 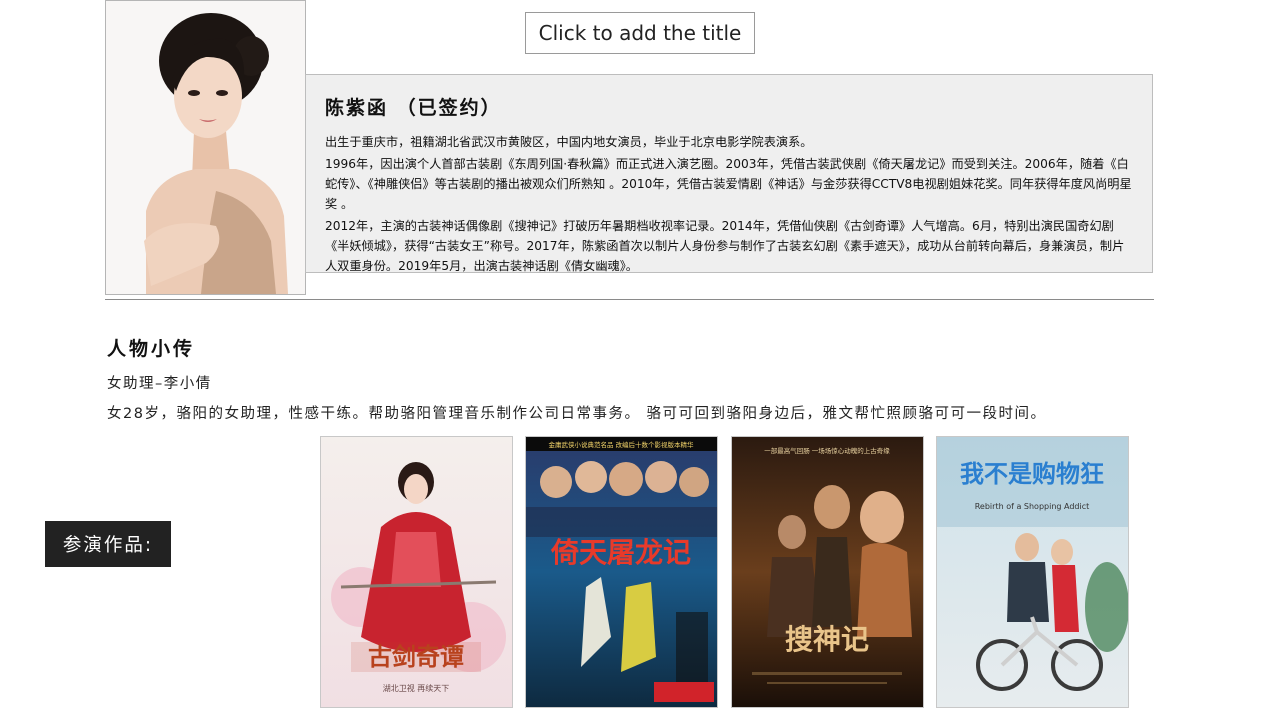 I want to click on poster-banner: 一部最高气回肠 一场场惊心动魄的上古奇缘, so click(x=827, y=450).